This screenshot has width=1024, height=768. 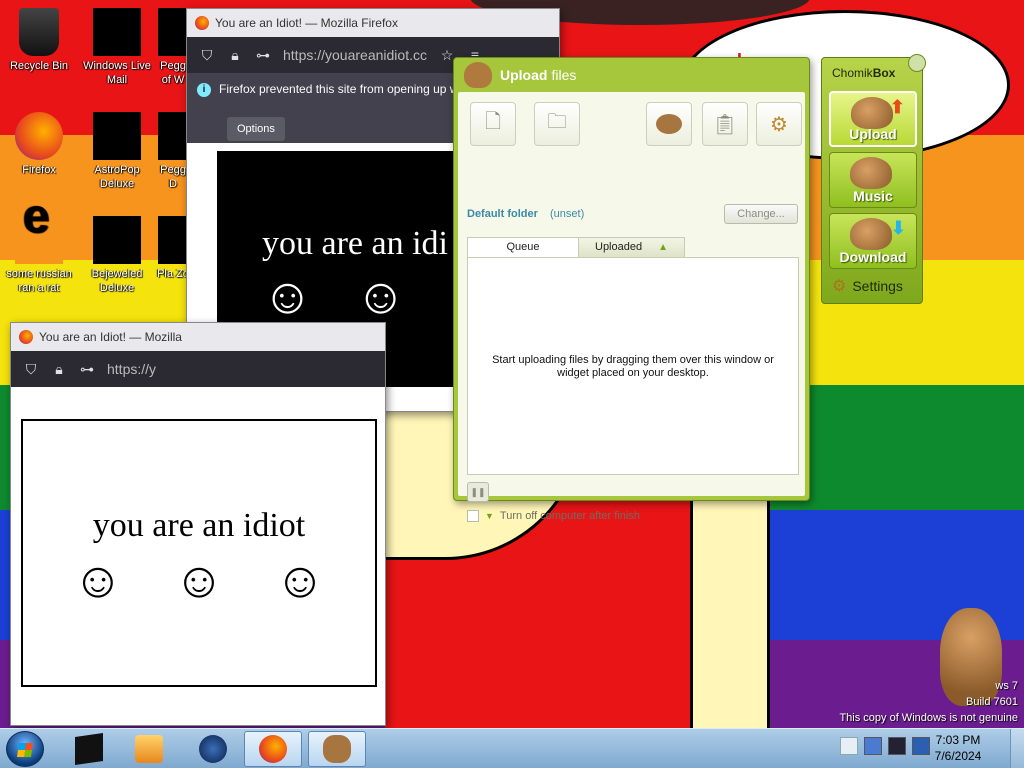 What do you see at coordinates (928, 718) in the screenshot?
I see `watermark-line: This copy of Windows is not genuine` at bounding box center [928, 718].